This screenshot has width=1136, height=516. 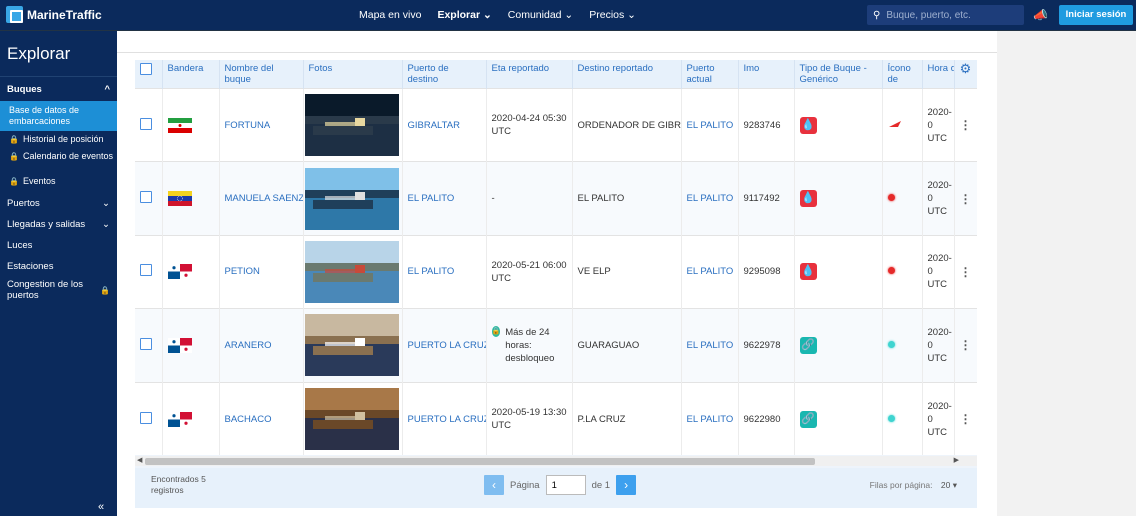 I want to click on red-dot-icon, so click(x=891, y=198).